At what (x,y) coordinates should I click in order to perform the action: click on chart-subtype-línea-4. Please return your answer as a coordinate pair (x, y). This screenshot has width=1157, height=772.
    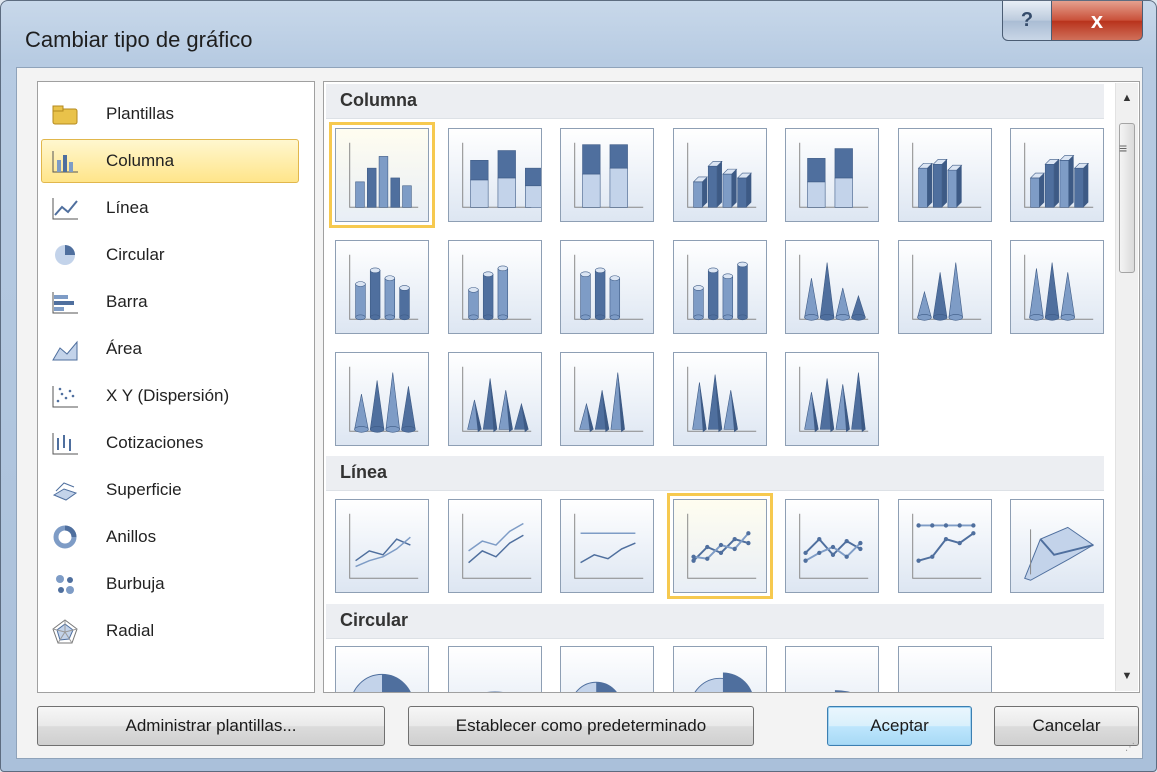
    Looking at the image, I should click on (719, 546).